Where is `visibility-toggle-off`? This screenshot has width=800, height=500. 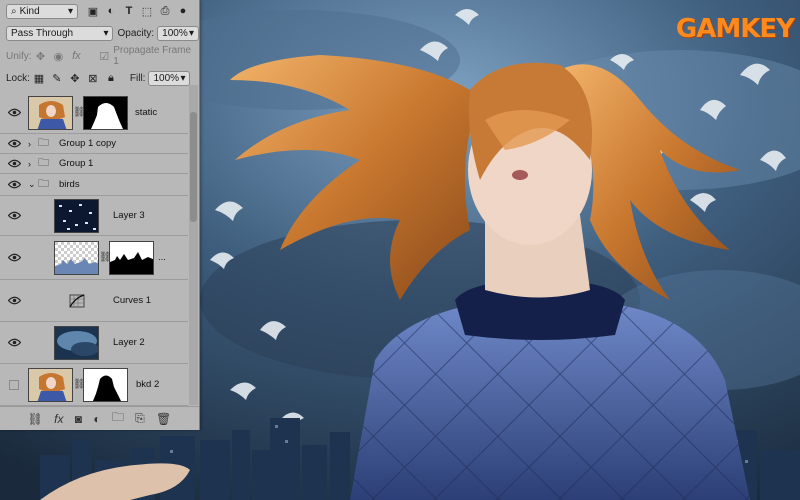 visibility-toggle-off is located at coordinates (14, 384).